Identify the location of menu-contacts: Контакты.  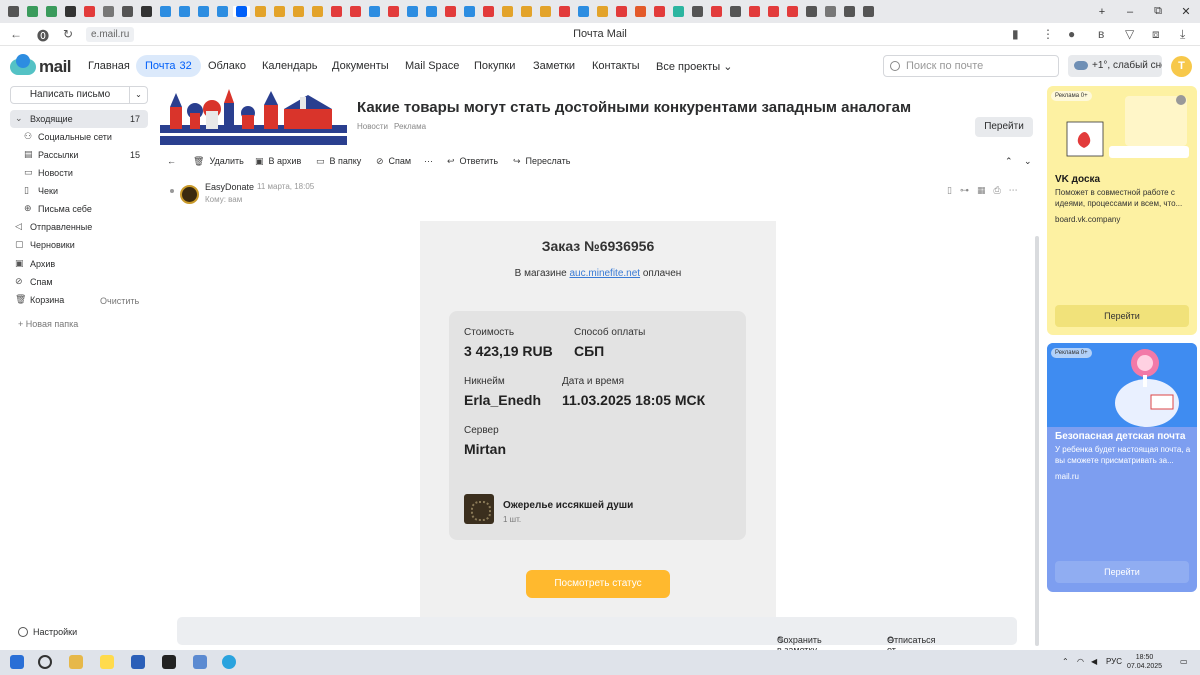
(616, 66).